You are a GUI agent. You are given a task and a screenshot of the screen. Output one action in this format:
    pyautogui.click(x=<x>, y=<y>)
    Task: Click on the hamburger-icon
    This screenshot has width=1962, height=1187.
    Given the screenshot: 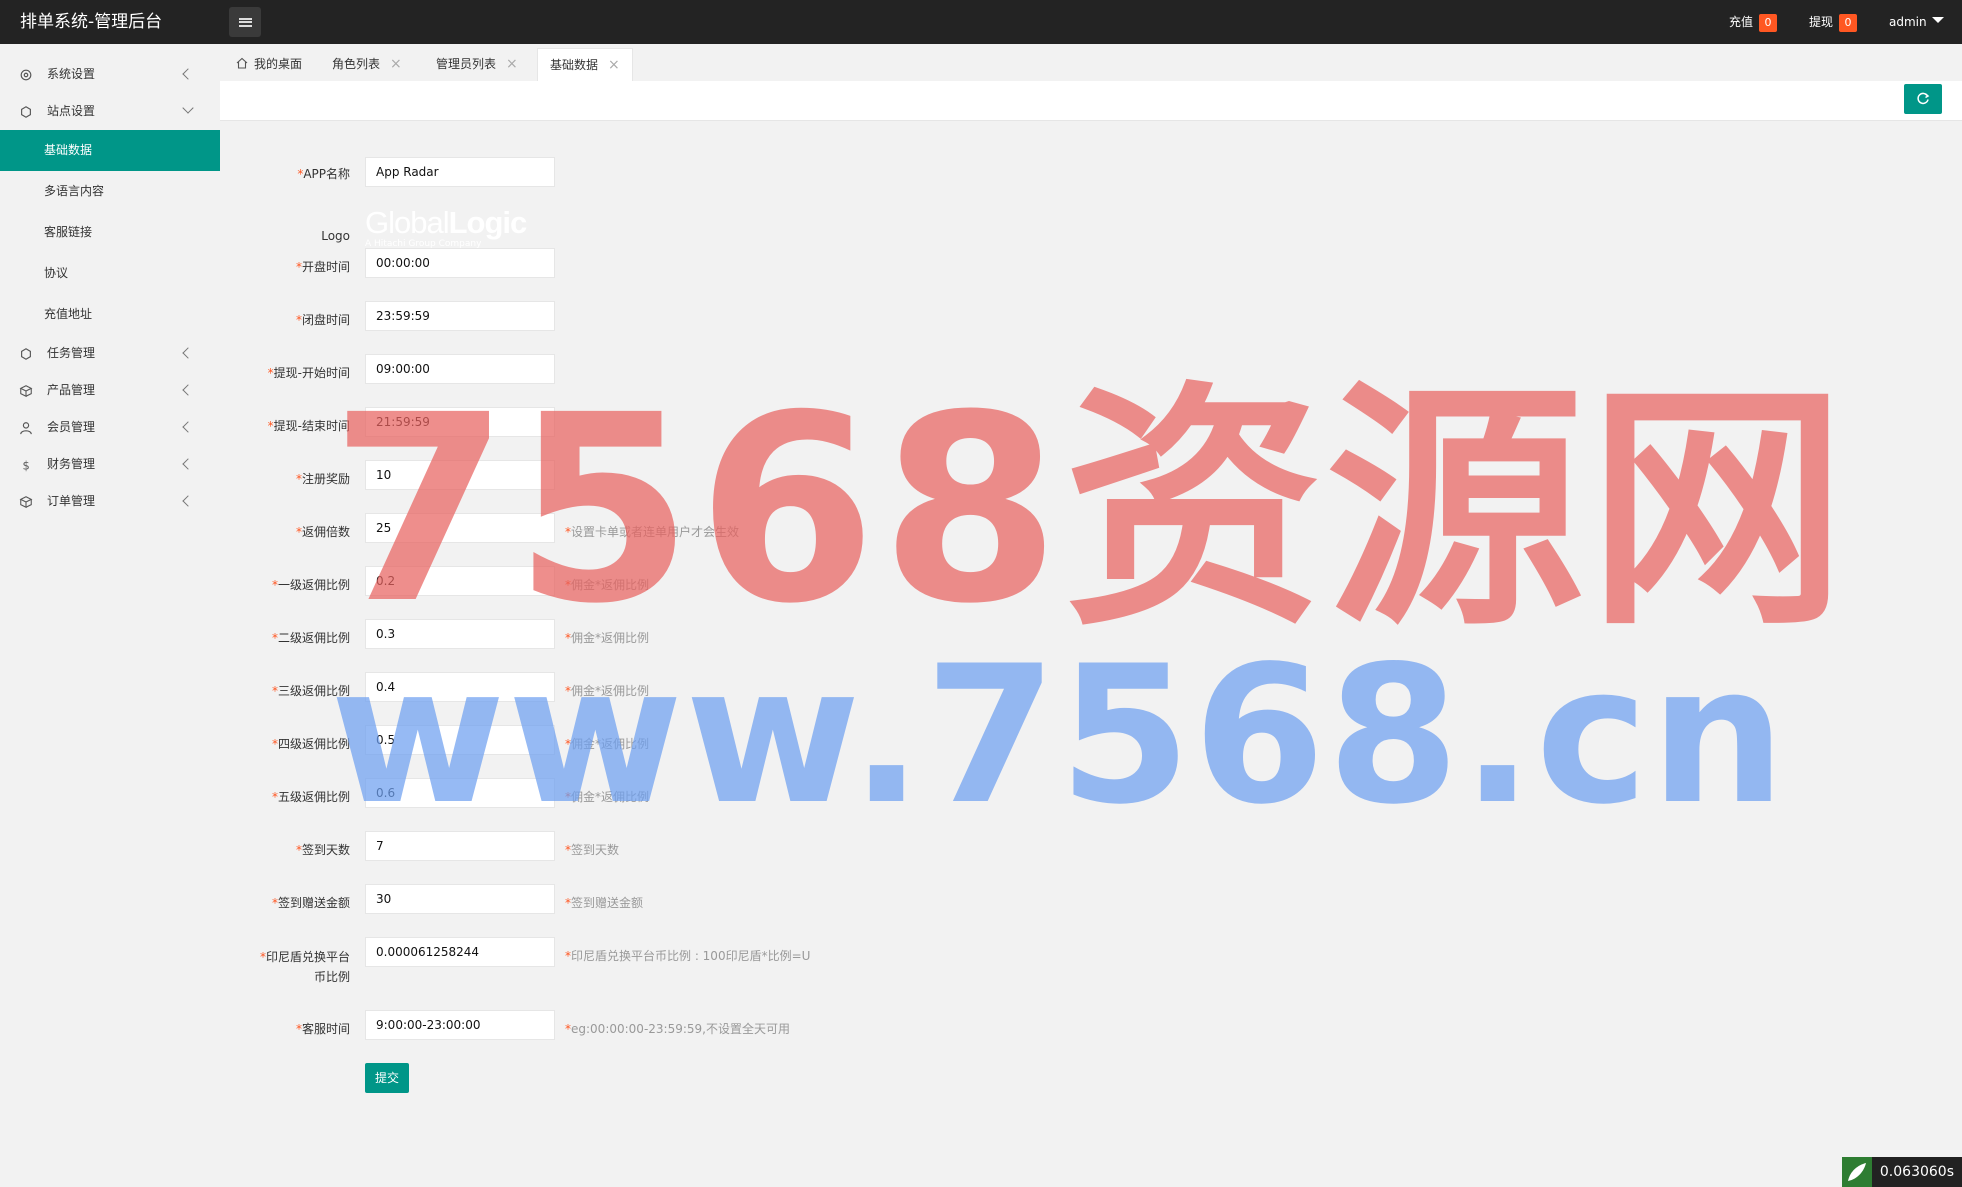 What is the action you would take?
    pyautogui.click(x=245, y=22)
    